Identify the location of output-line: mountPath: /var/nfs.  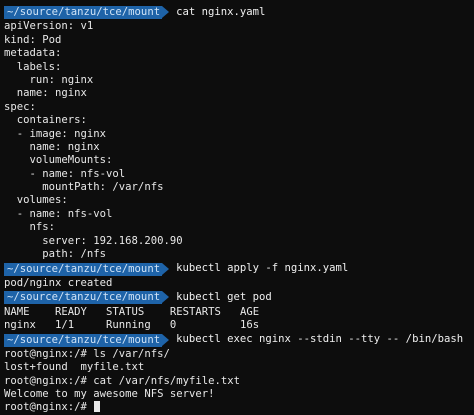
(84, 187).